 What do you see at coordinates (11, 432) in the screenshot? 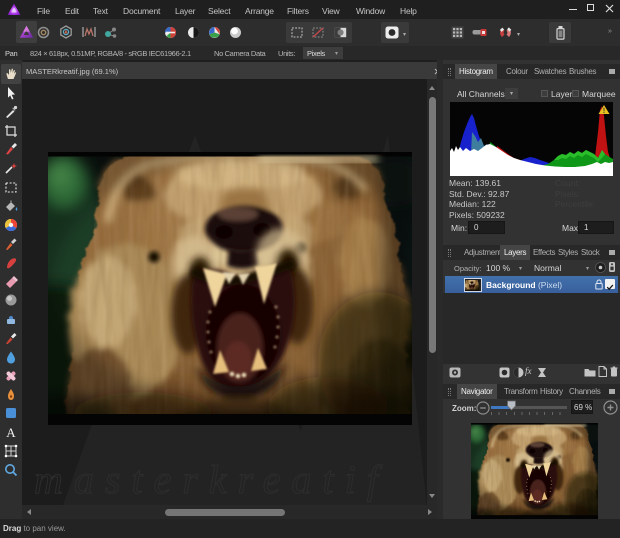
I see `svg-text: A` at bounding box center [11, 432].